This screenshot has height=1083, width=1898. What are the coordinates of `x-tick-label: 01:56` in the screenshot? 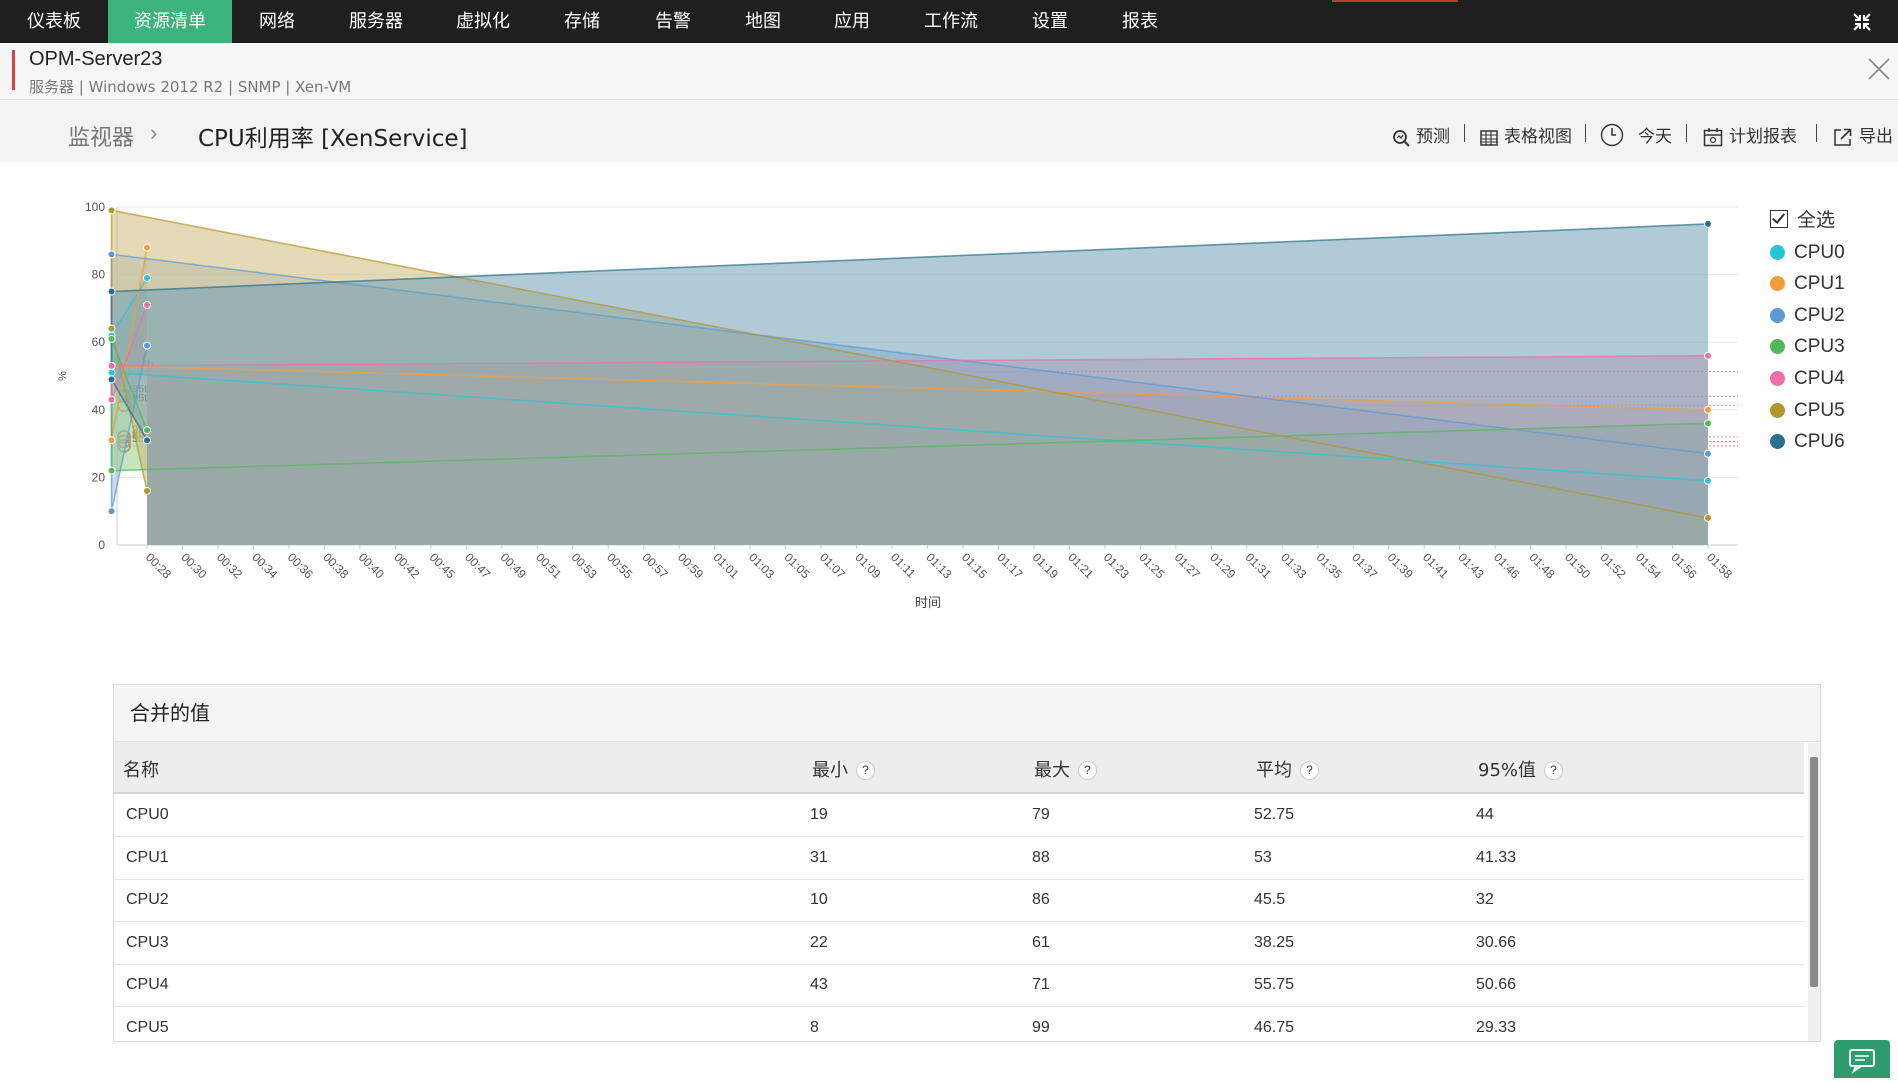 It's located at (1683, 565).